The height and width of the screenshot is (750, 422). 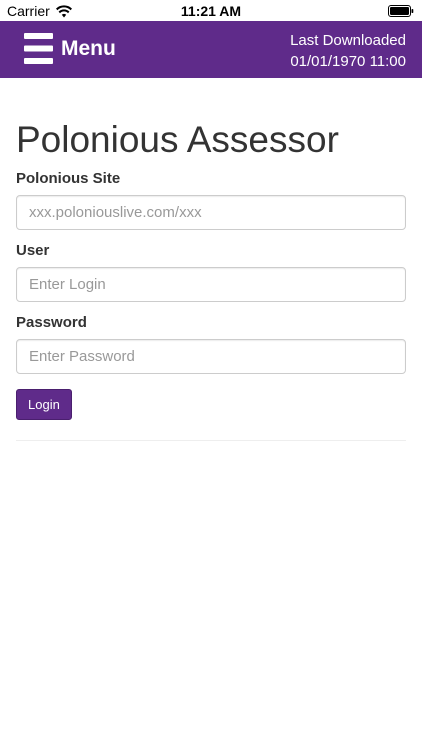 What do you see at coordinates (38, 48) in the screenshot?
I see `hamburger-menu-icon` at bounding box center [38, 48].